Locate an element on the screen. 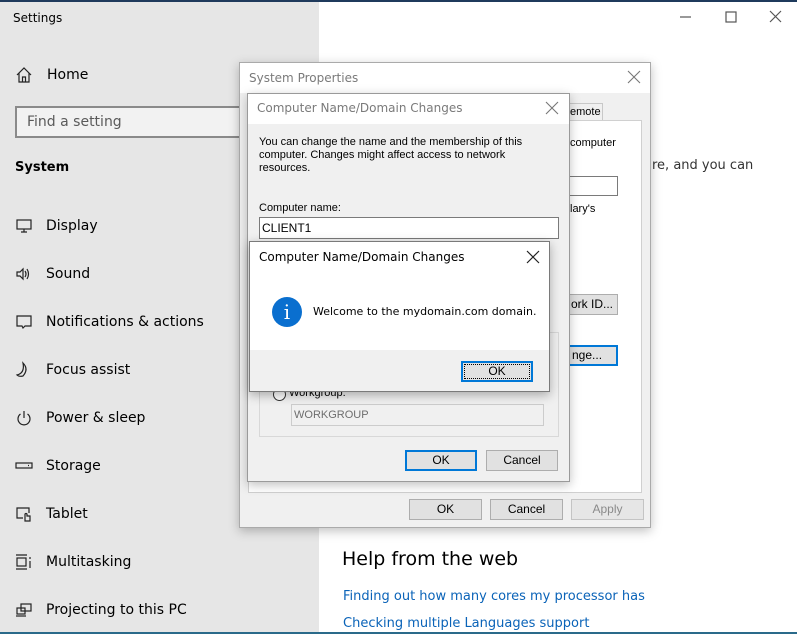  multitasking-icon is located at coordinates (24, 562).